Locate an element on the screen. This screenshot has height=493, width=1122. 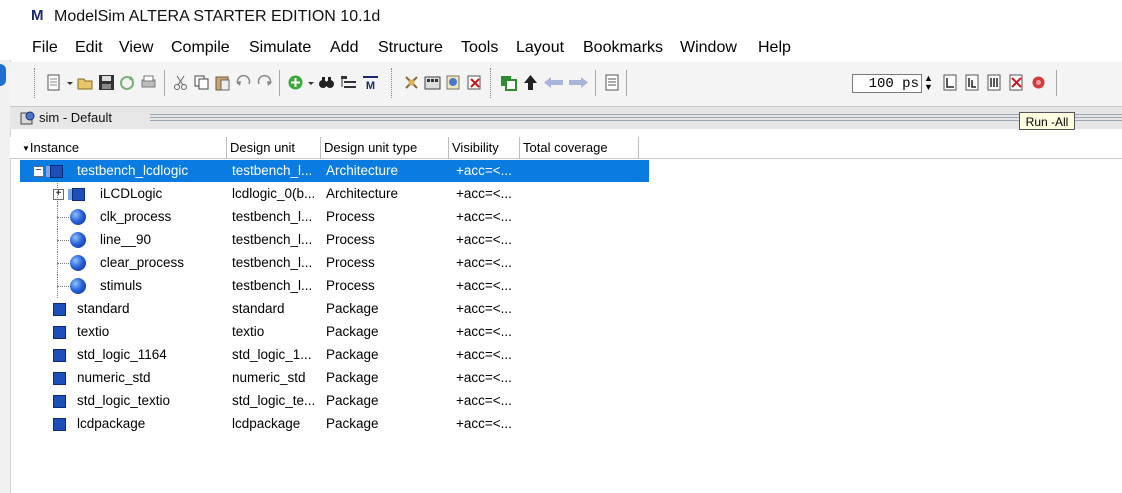
paste-icon is located at coordinates (222, 82).